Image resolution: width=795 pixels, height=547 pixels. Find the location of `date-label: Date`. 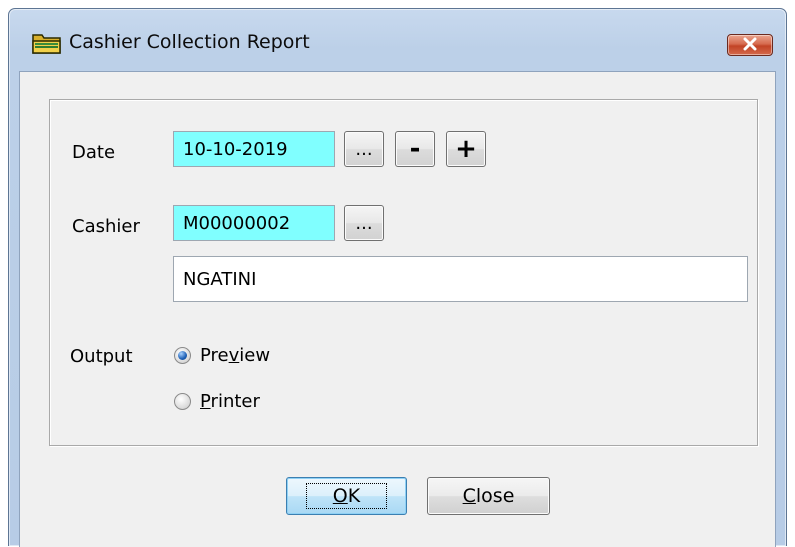

date-label: Date is located at coordinates (94, 152).